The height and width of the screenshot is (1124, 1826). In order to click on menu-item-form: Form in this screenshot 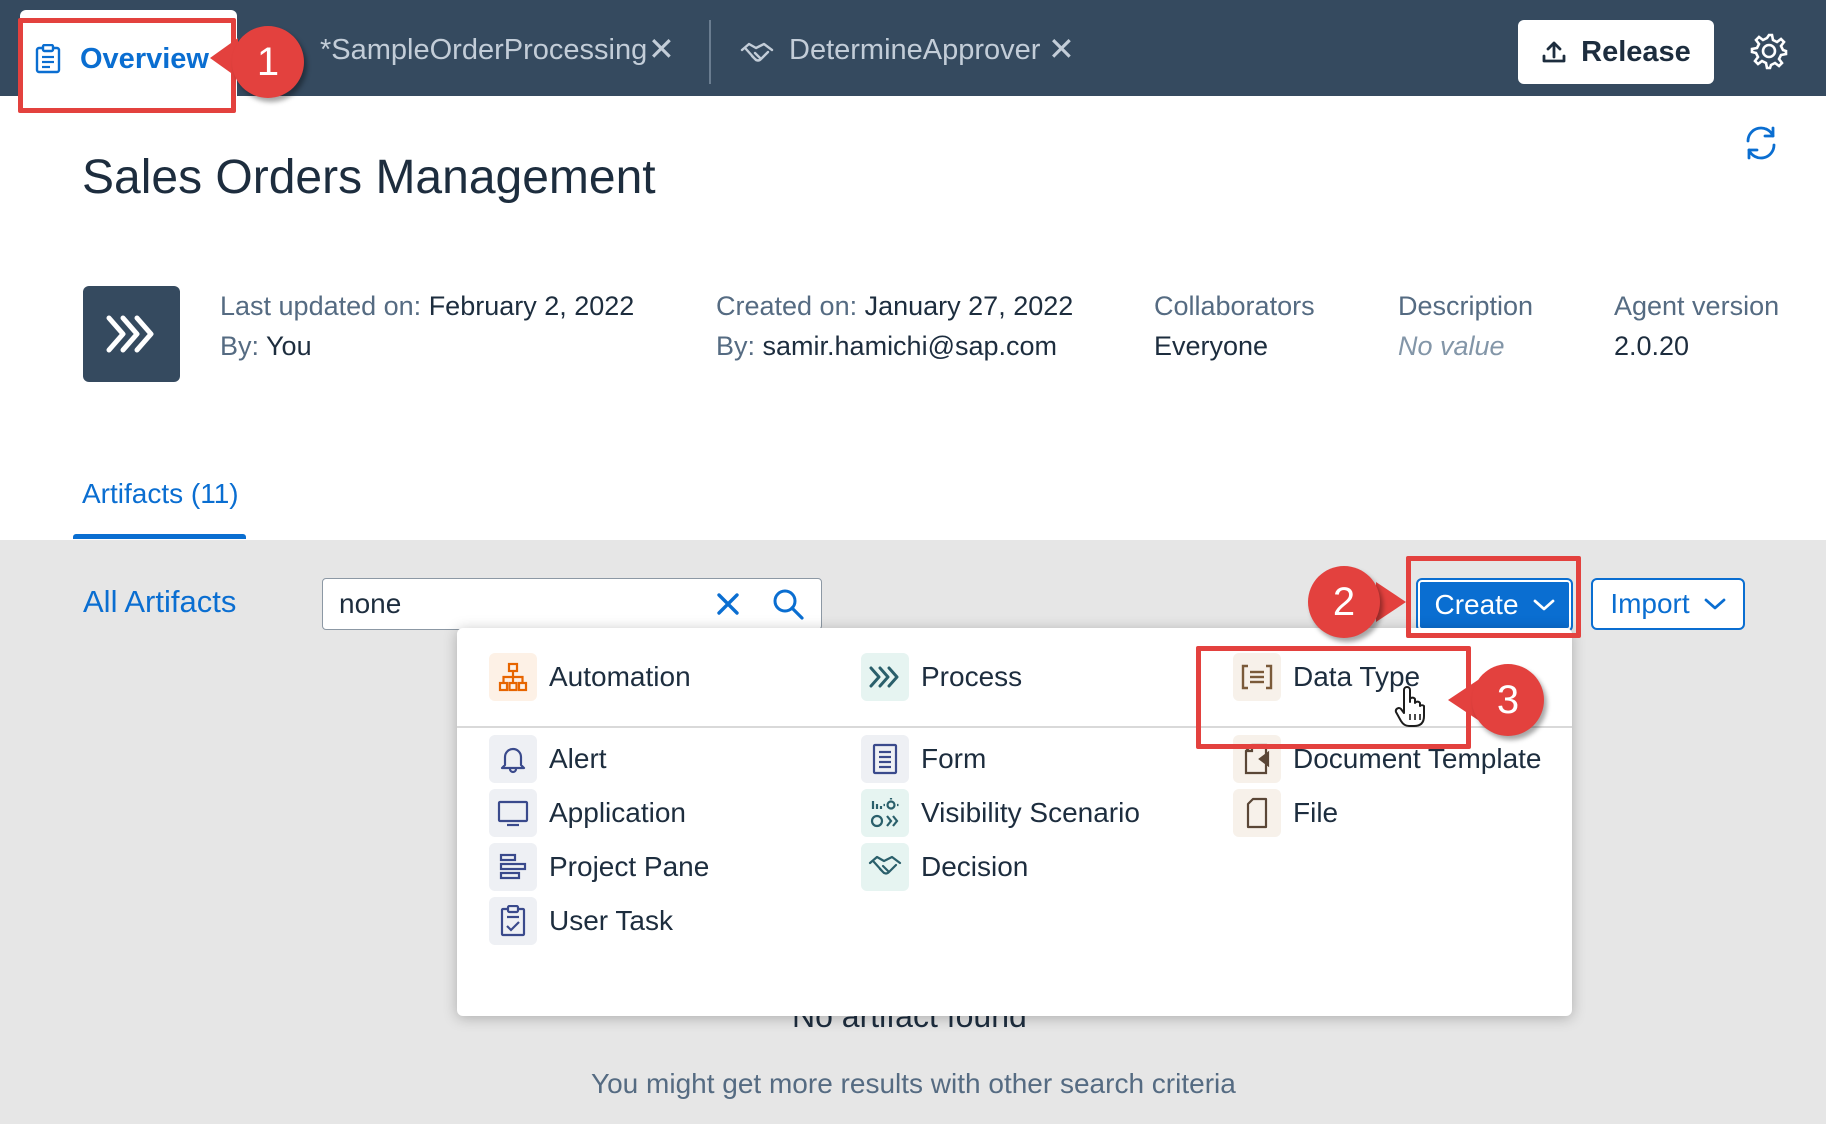, I will do `click(923, 759)`.